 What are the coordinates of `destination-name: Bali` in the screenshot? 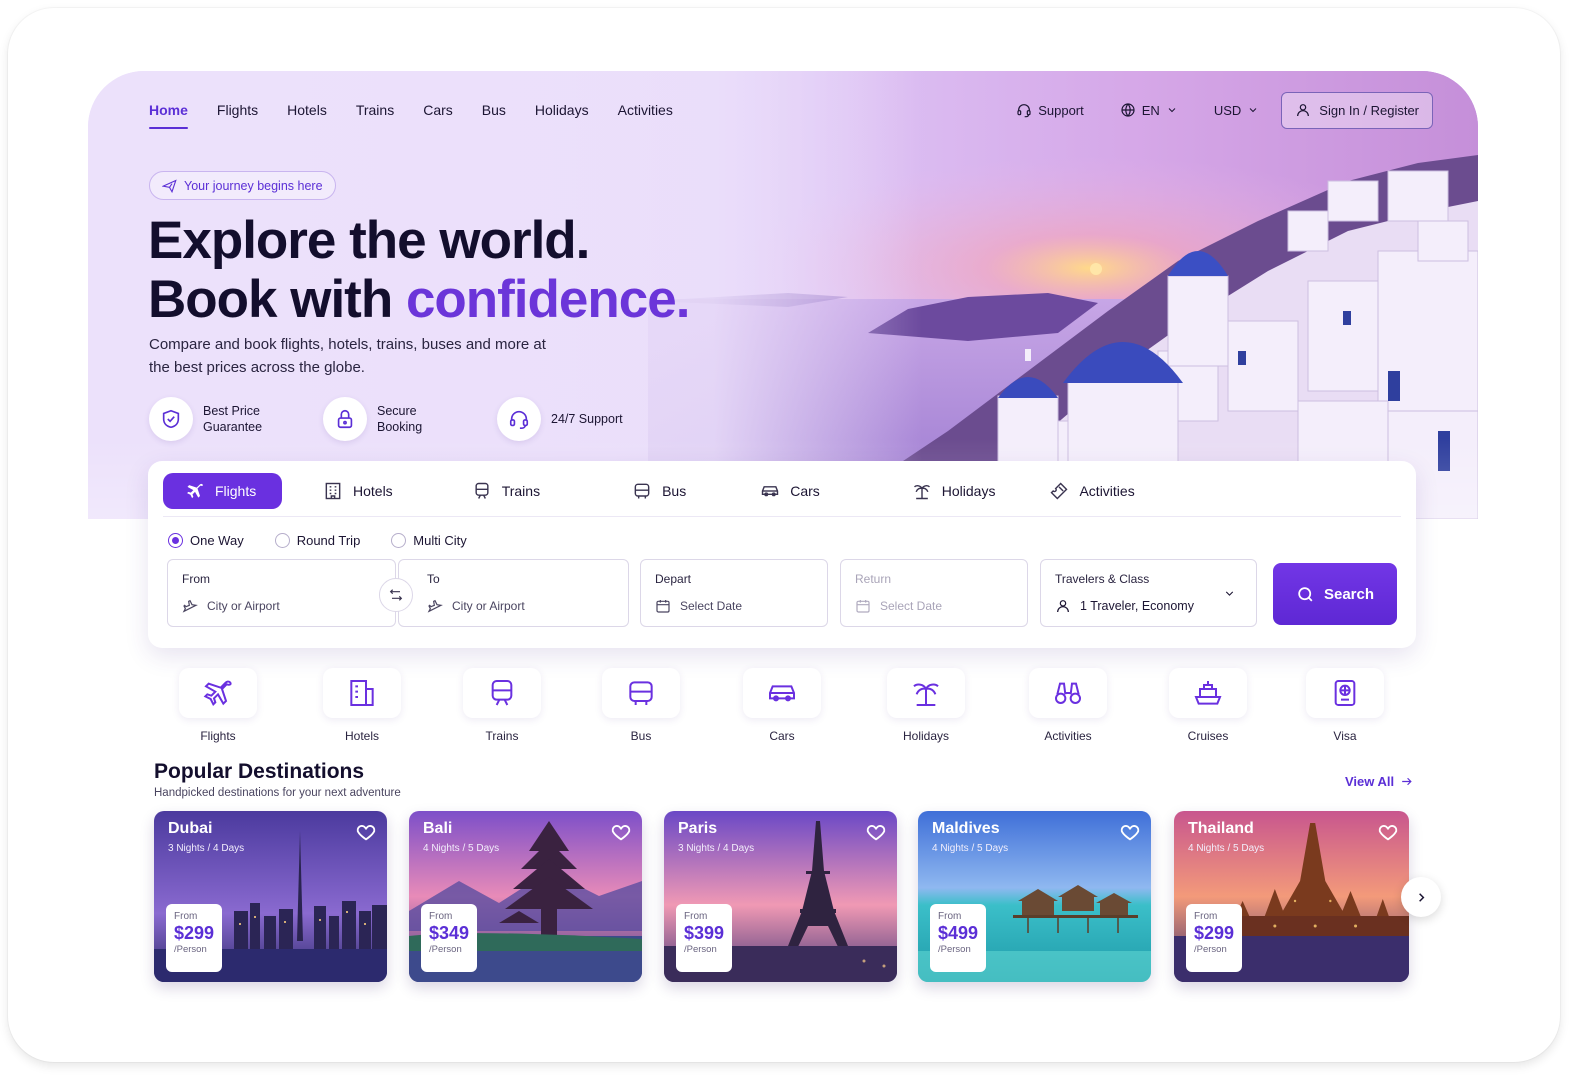 It's located at (438, 828).